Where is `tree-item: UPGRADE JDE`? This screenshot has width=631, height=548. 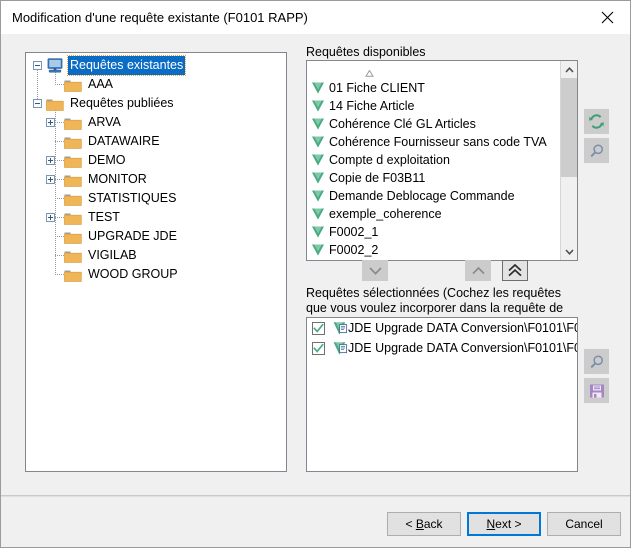
tree-item: UPGRADE JDE is located at coordinates (156, 236).